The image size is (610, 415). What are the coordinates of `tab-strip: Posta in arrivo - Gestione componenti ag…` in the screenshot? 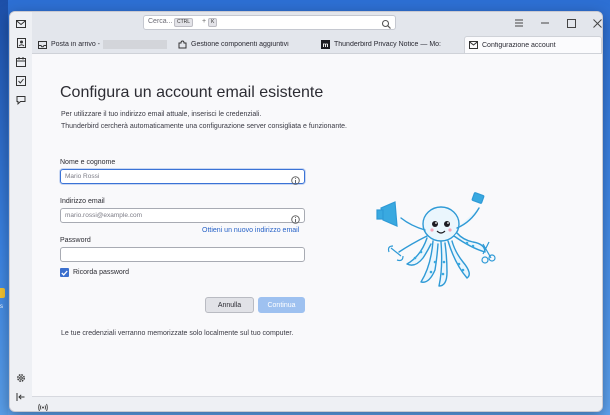 It's located at (317, 44).